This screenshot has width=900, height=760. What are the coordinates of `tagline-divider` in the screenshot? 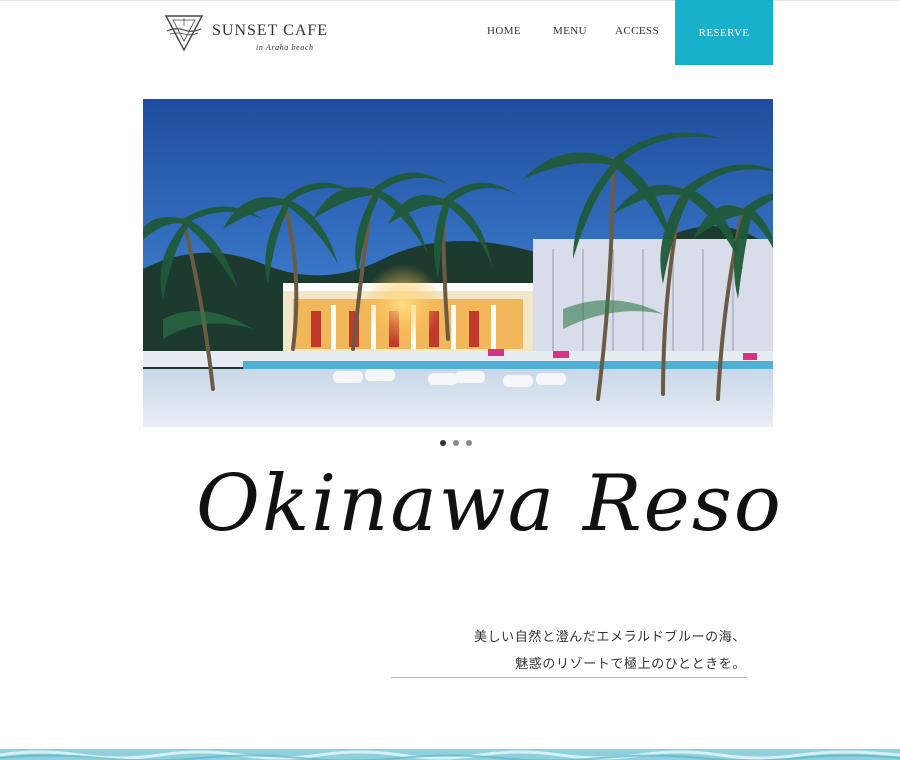 It's located at (569, 677).